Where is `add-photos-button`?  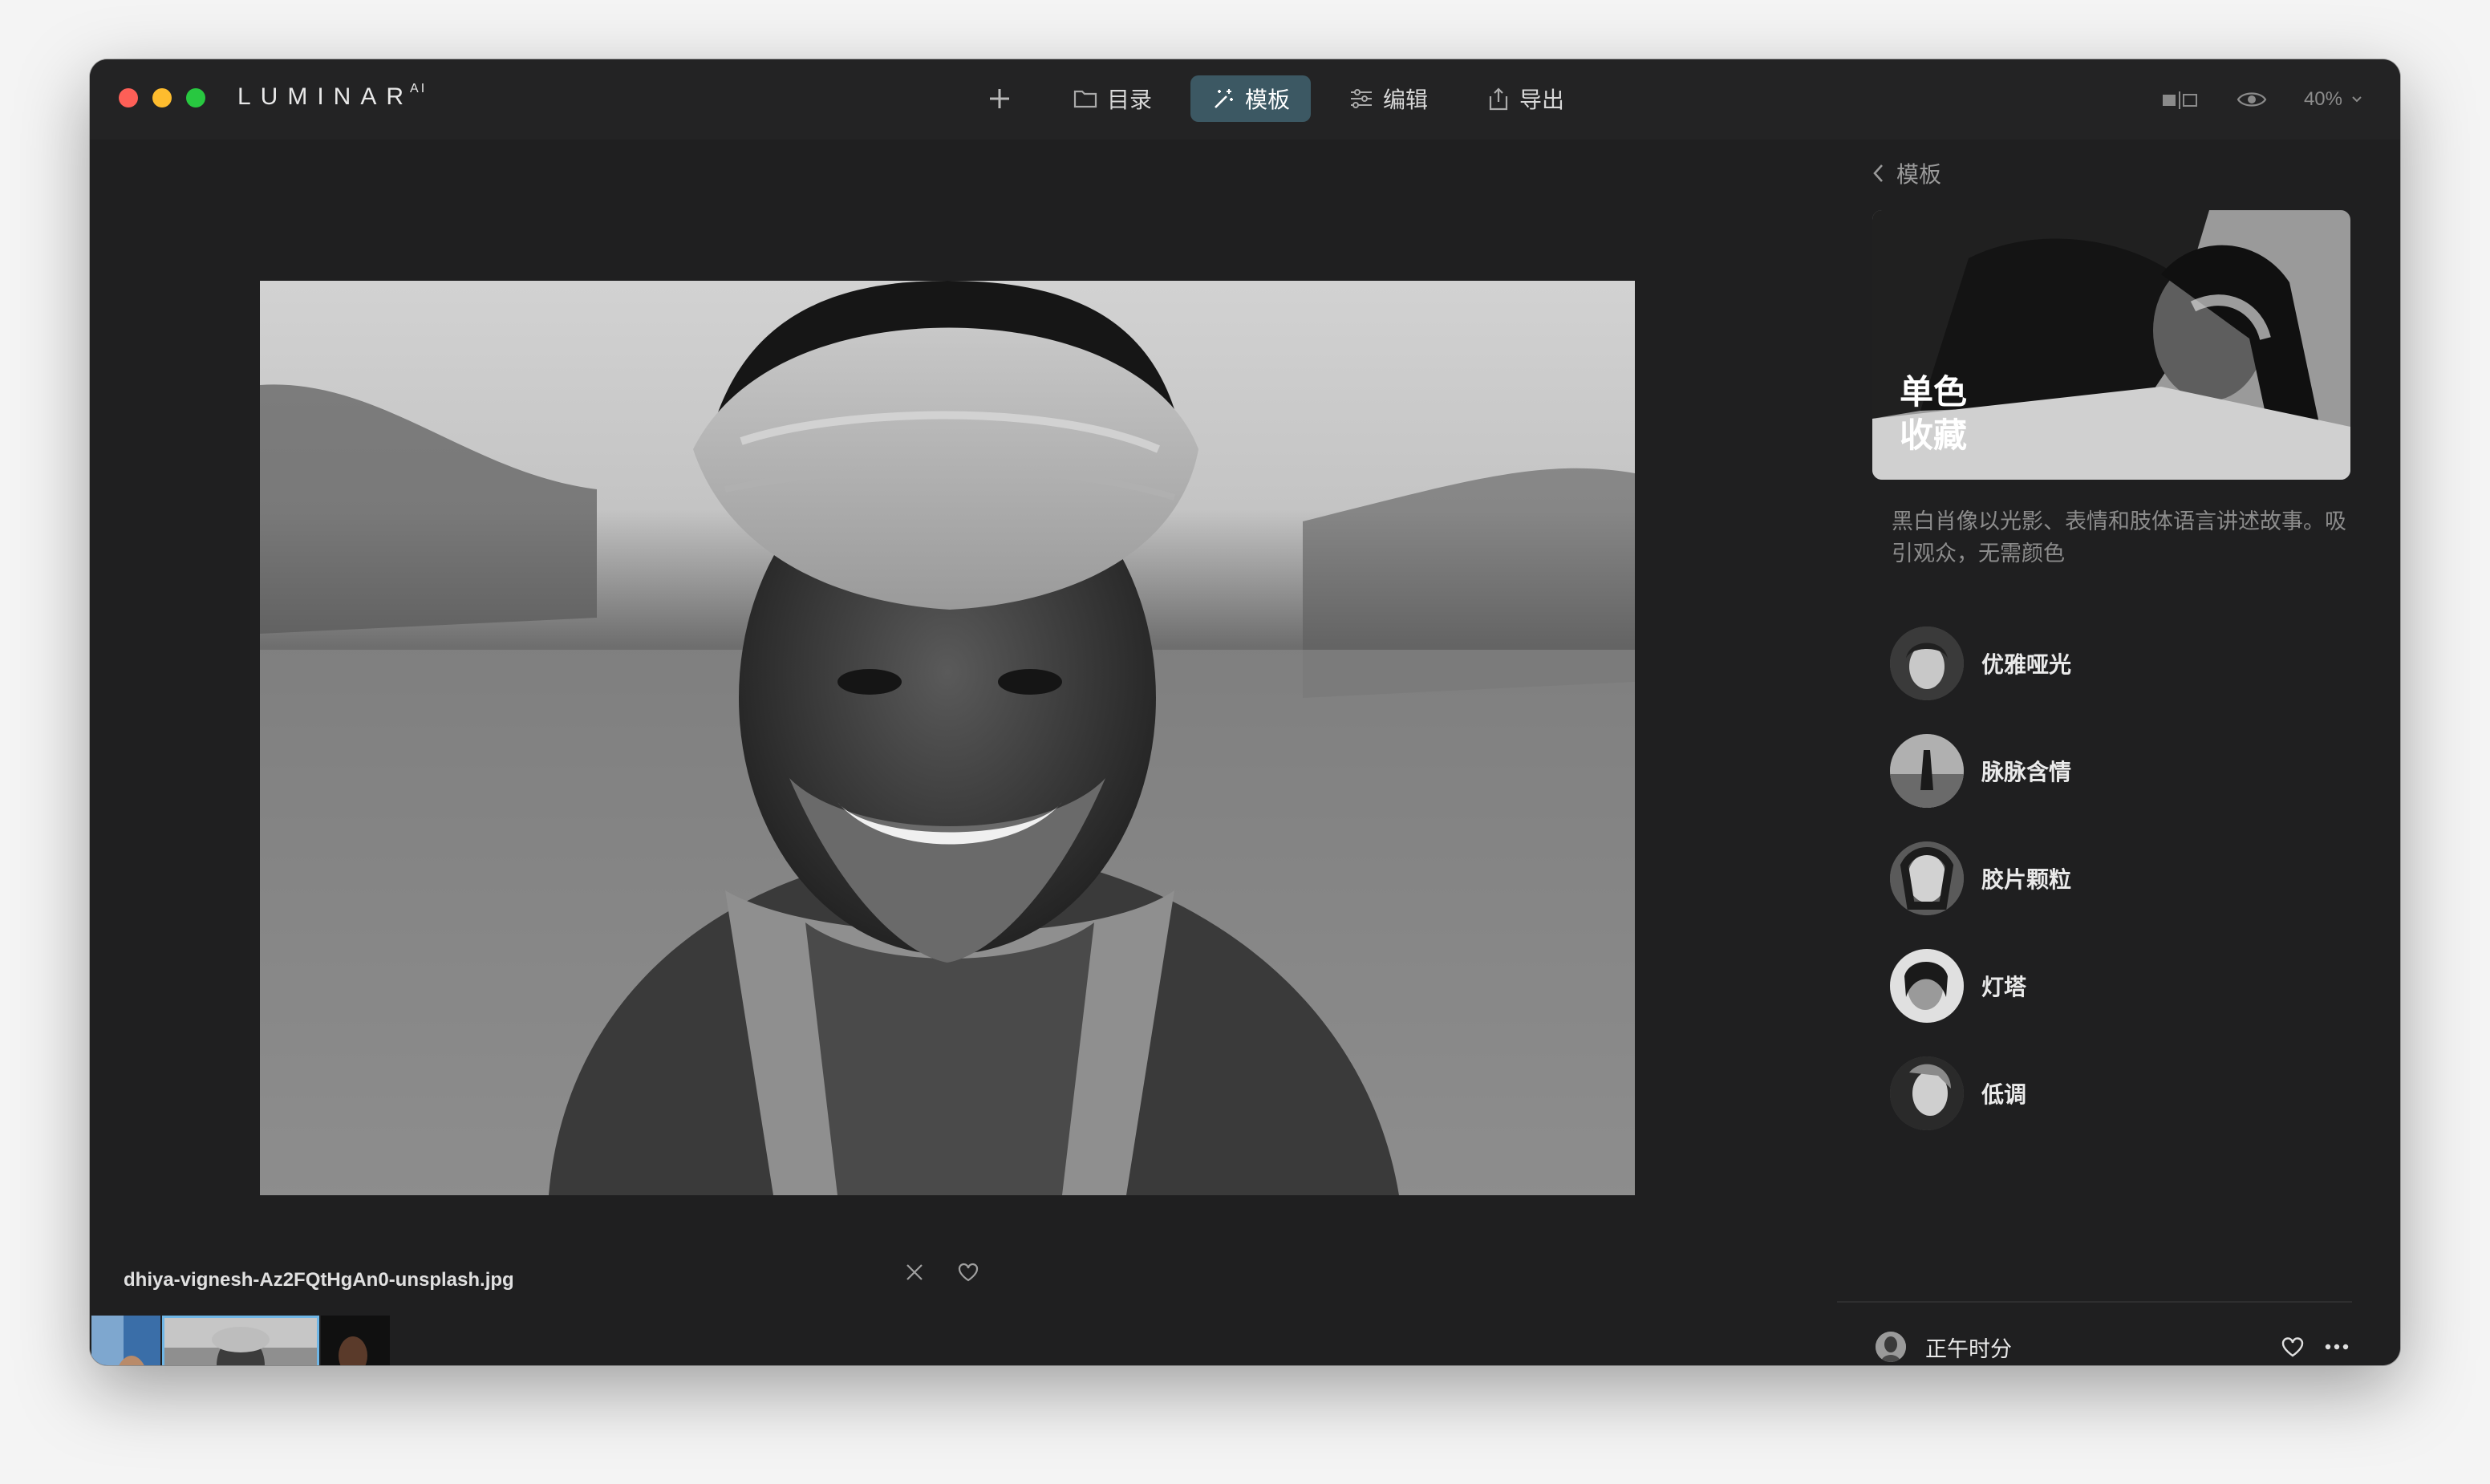 add-photos-button is located at coordinates (999, 98).